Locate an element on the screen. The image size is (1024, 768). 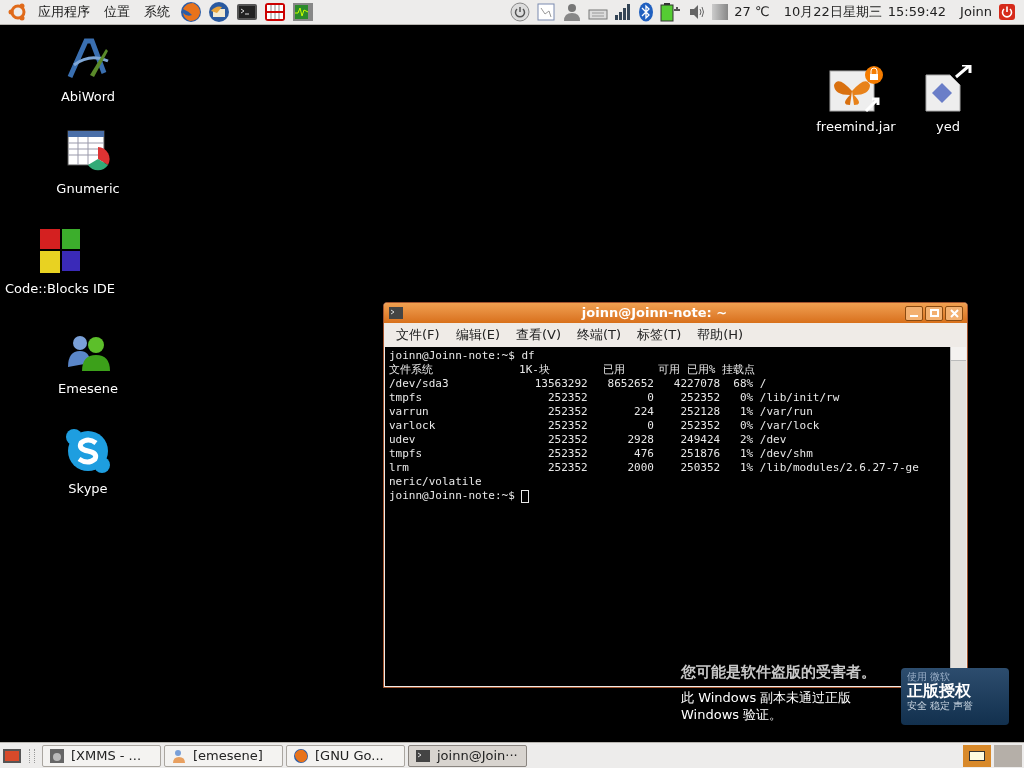
terminal-line: /dev/sda3 13563292 8652652 4227078 68% / is located at coordinates (578, 384).